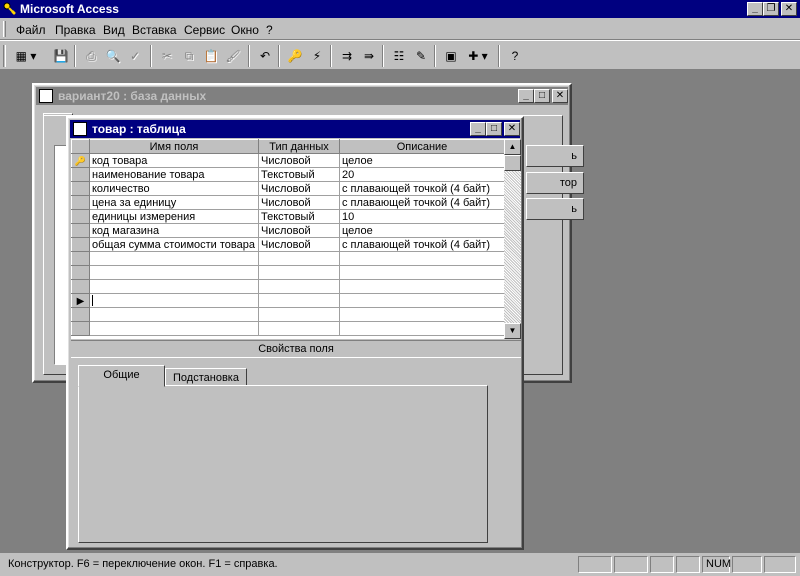 The width and height of the screenshot is (800, 576). What do you see at coordinates (288, 160) in the screenshot?
I see `table-row: 🔑 код товара Числовой целое` at bounding box center [288, 160].